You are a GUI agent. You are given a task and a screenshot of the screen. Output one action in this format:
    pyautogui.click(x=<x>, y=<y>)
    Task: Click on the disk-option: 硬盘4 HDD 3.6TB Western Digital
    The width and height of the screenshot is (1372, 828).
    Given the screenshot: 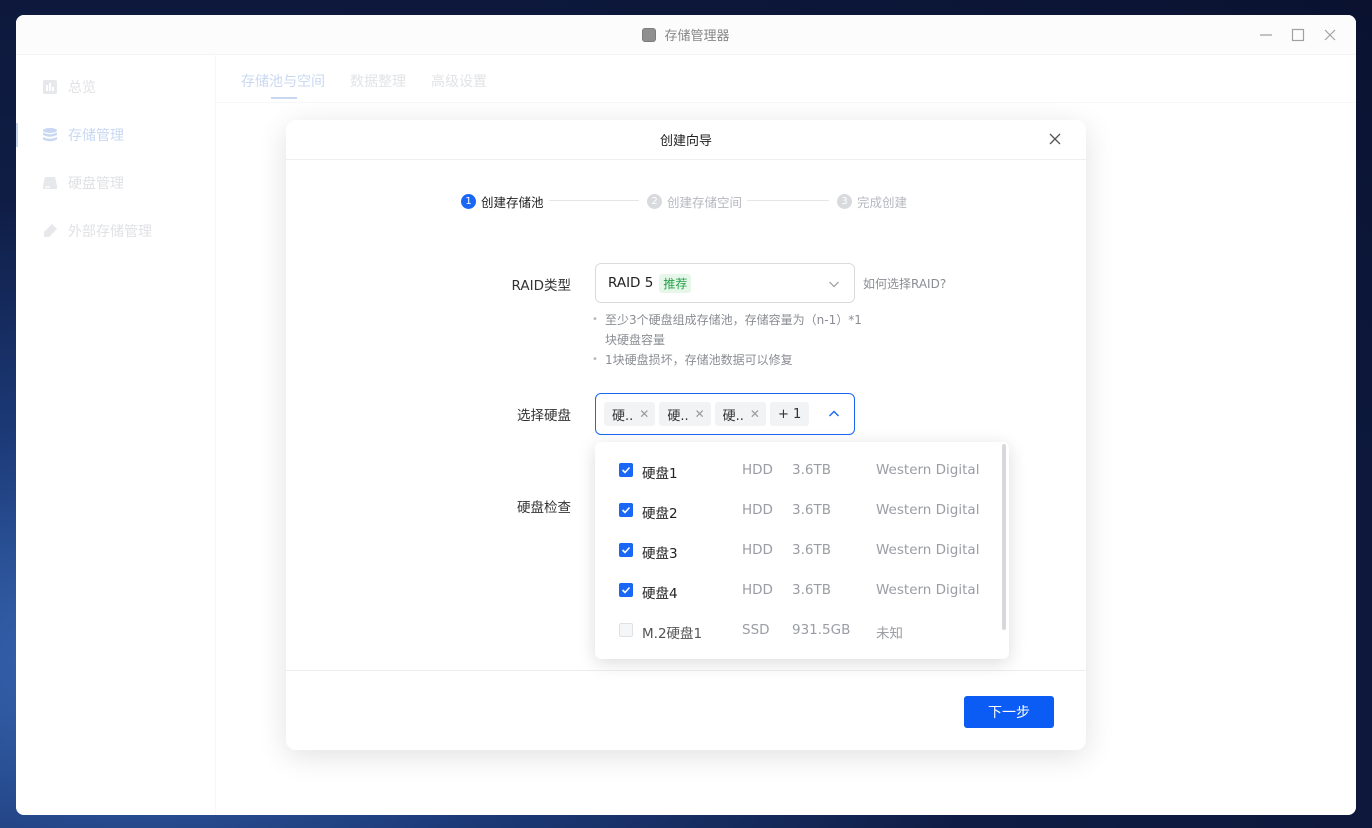 What is the action you would take?
    pyautogui.click(x=802, y=590)
    